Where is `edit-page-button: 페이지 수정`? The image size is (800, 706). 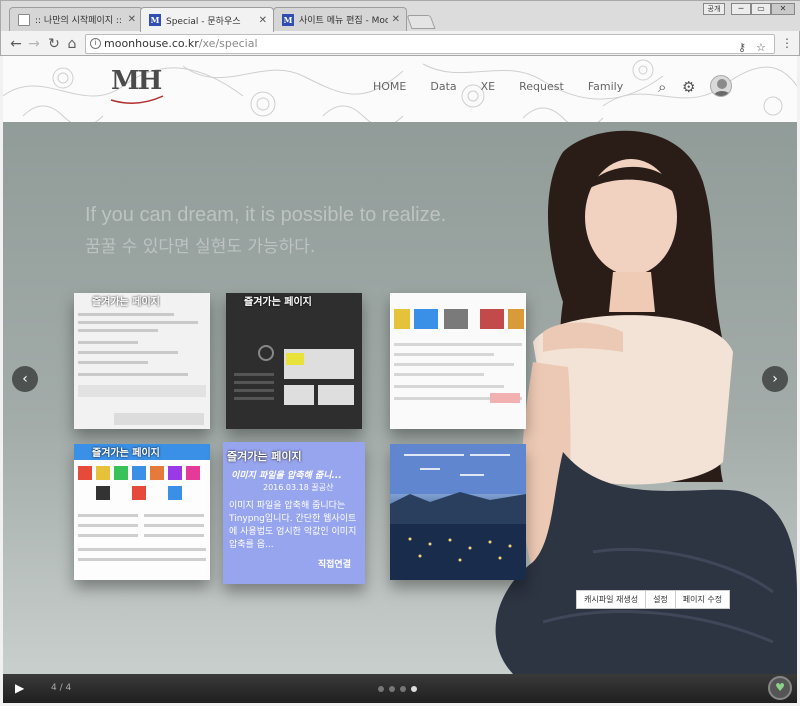 edit-page-button: 페이지 수정 is located at coordinates (702, 599).